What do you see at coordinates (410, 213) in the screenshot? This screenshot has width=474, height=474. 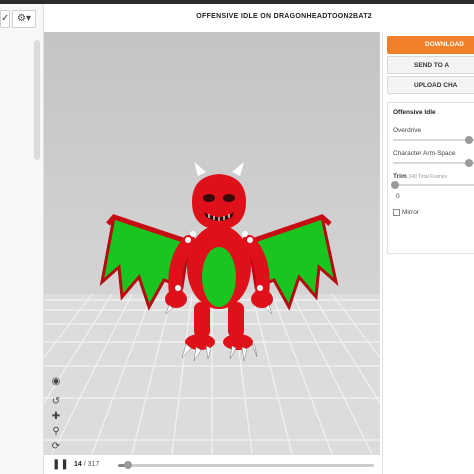 I see `mirror-label: Mirror` at bounding box center [410, 213].